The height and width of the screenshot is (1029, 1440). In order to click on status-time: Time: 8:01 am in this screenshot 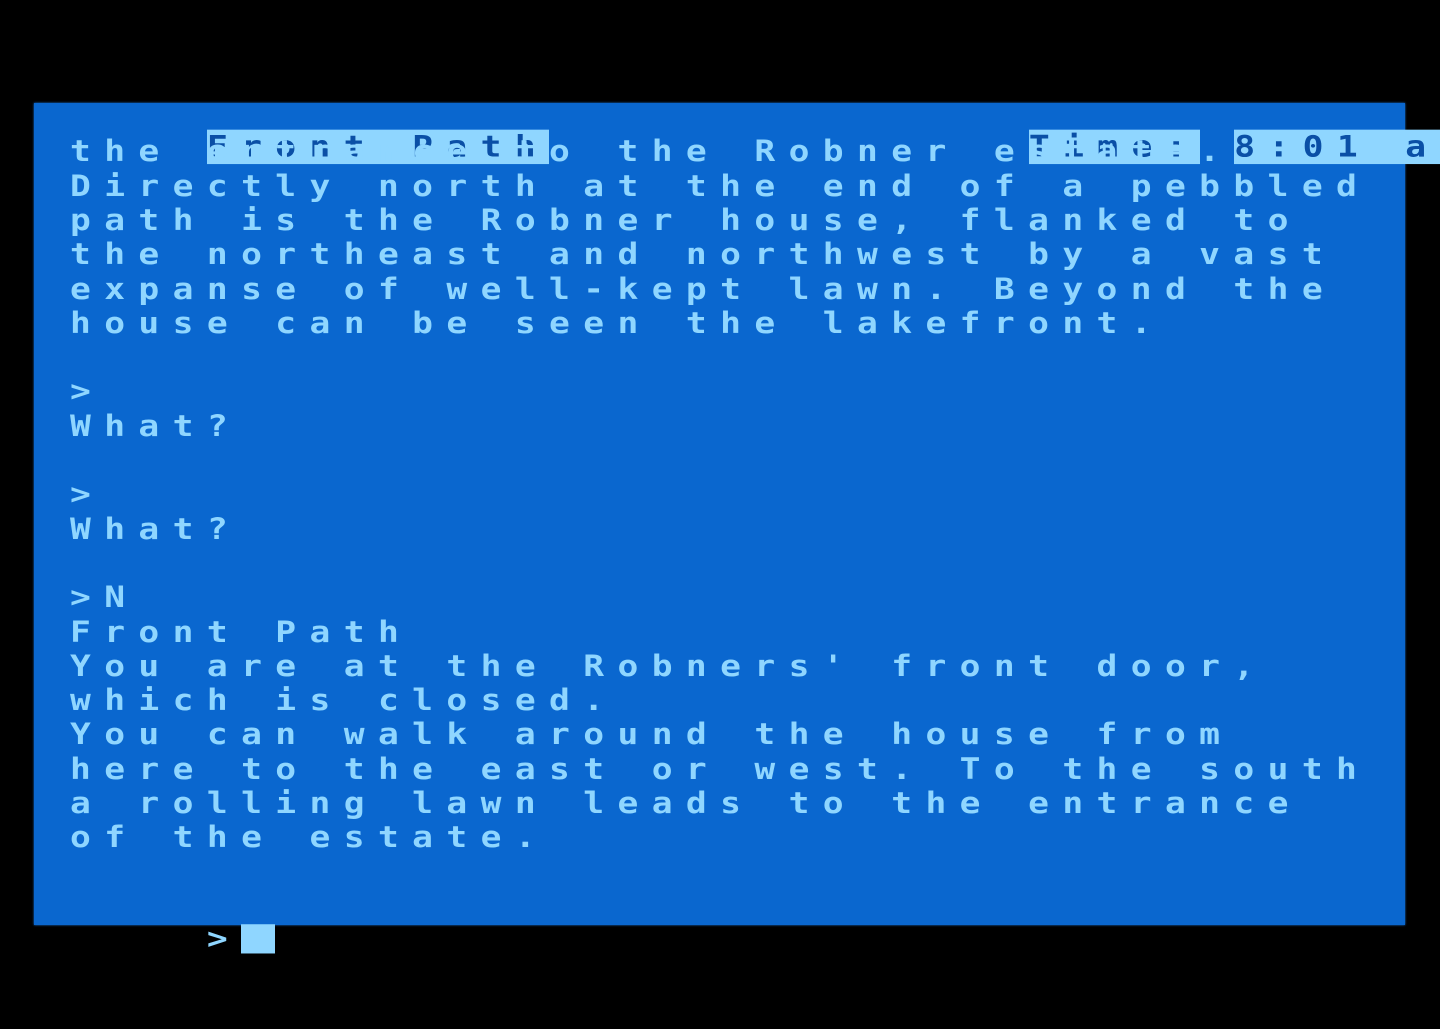, I will do `click(1166, 134)`.